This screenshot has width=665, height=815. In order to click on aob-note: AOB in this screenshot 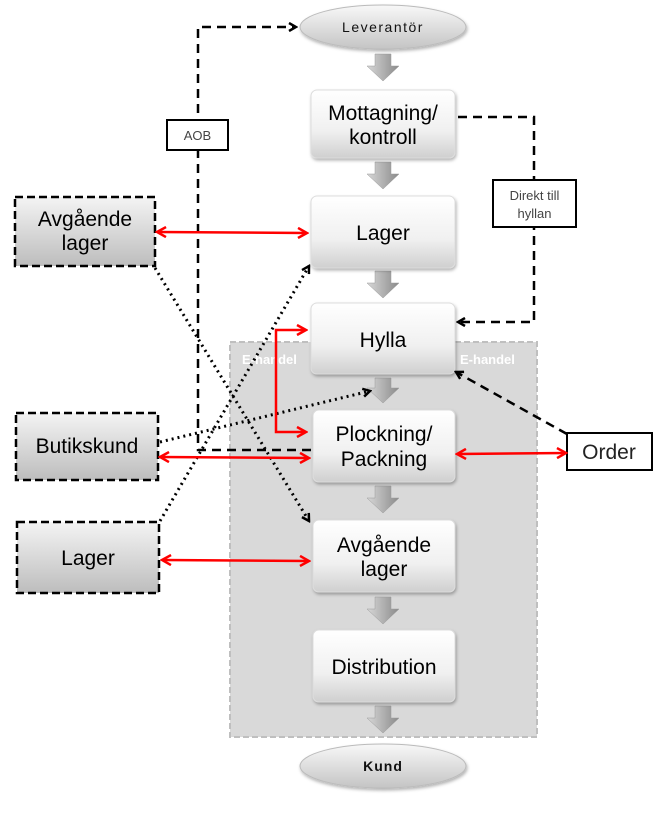, I will do `click(197, 135)`.